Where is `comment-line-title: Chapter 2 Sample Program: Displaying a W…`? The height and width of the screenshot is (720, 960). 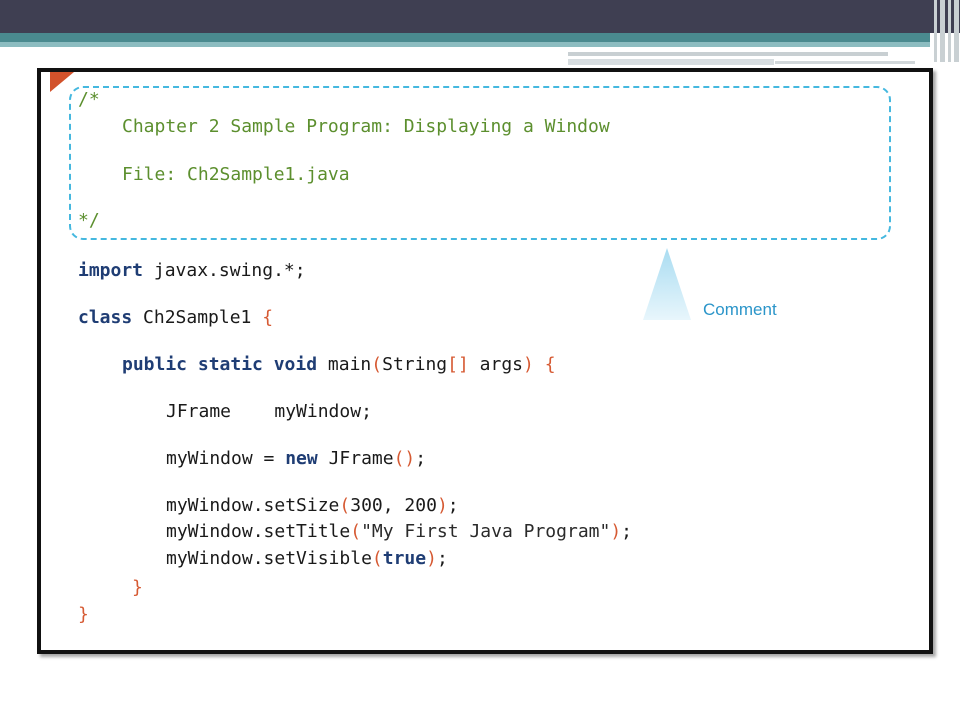
comment-line-title: Chapter 2 Sample Program: Displaying a W… is located at coordinates (366, 126).